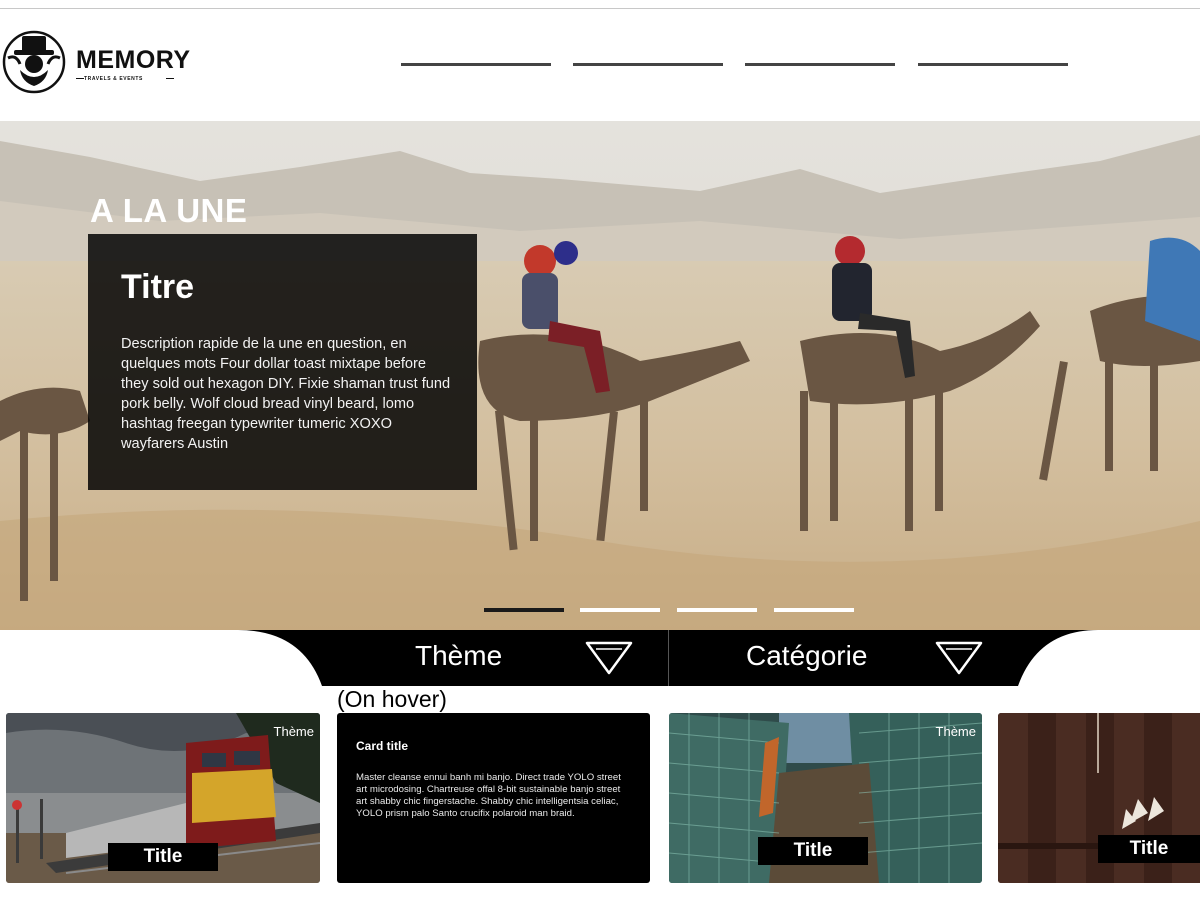  I want to click on tagline-rule-right, so click(170, 78).